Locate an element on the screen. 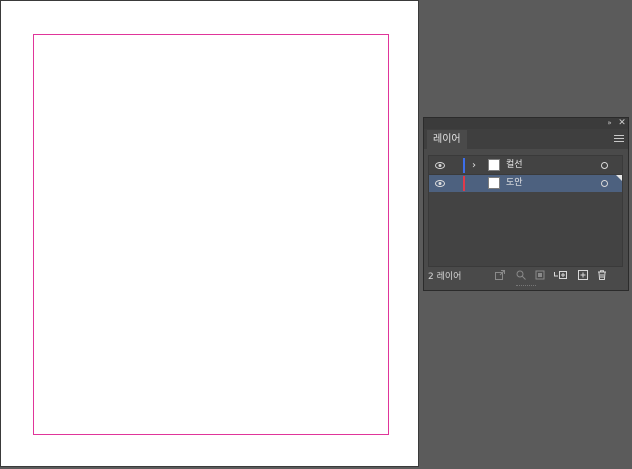 This screenshot has height=469, width=632. export-icon is located at coordinates (500, 276).